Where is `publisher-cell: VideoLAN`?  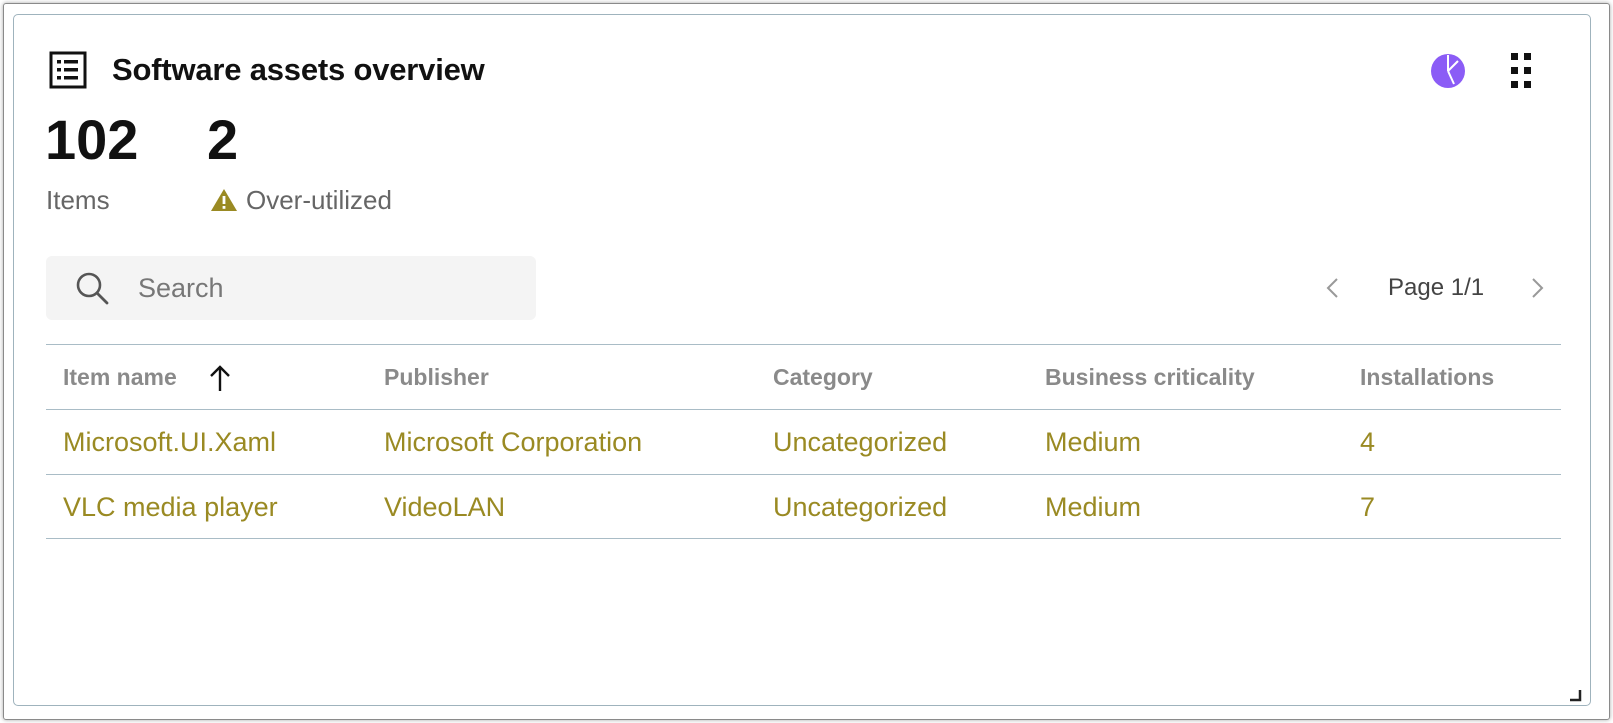
publisher-cell: VideoLAN is located at coordinates (444, 507).